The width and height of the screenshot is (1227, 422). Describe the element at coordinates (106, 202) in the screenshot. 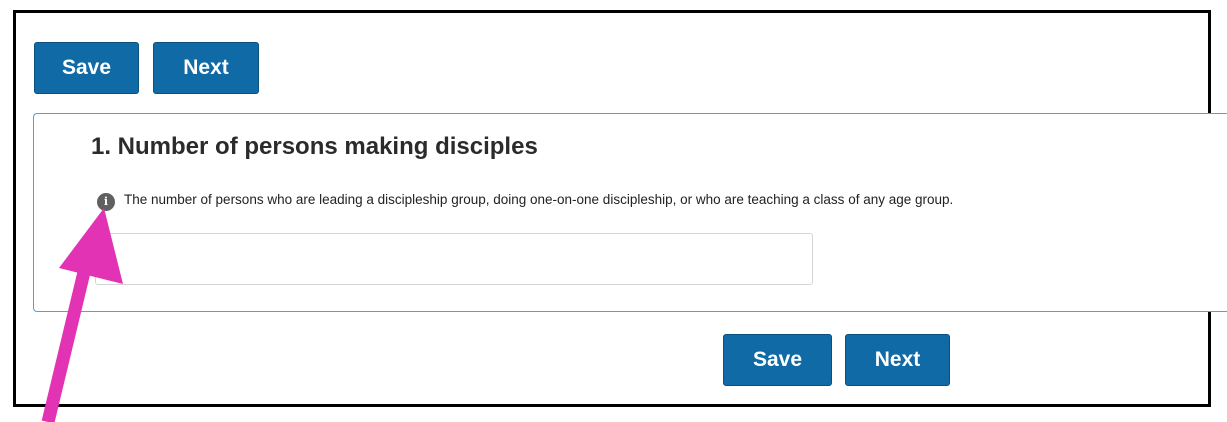

I see `info-icon: i` at that location.